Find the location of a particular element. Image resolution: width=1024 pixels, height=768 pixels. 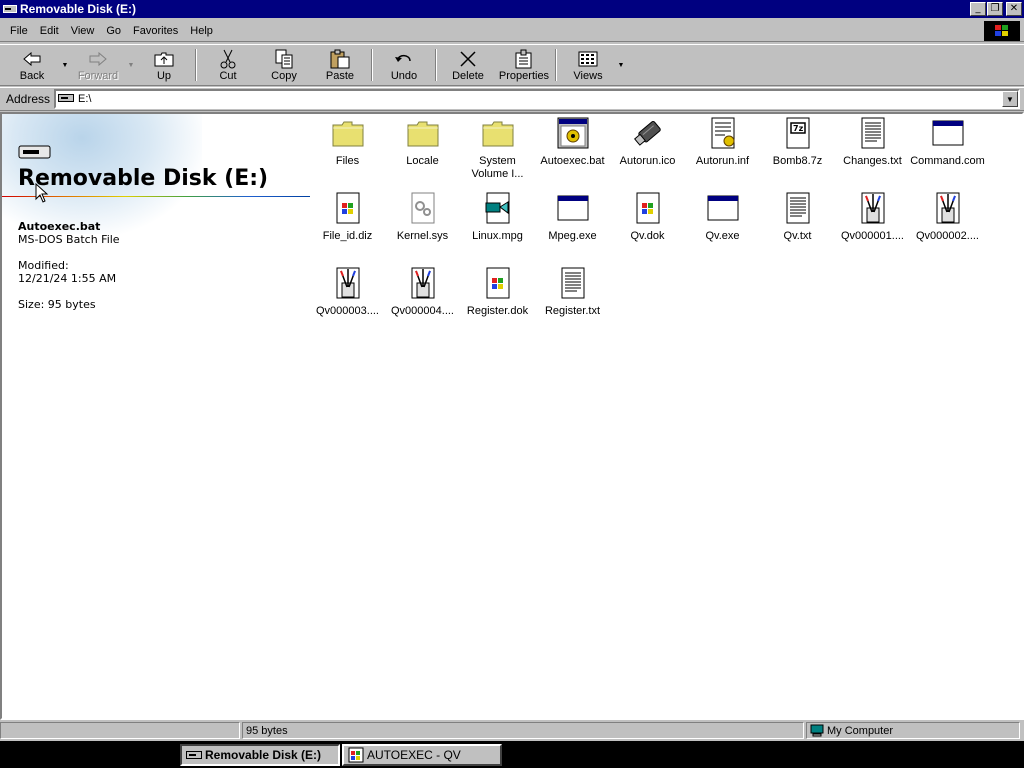

copy-button: Copy is located at coordinates (284, 65).